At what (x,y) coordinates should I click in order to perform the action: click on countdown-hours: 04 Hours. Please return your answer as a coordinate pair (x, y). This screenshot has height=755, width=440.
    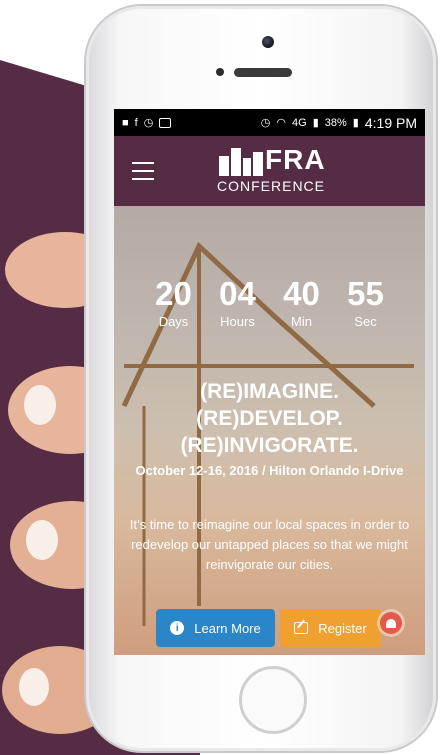
    Looking at the image, I should click on (238, 302).